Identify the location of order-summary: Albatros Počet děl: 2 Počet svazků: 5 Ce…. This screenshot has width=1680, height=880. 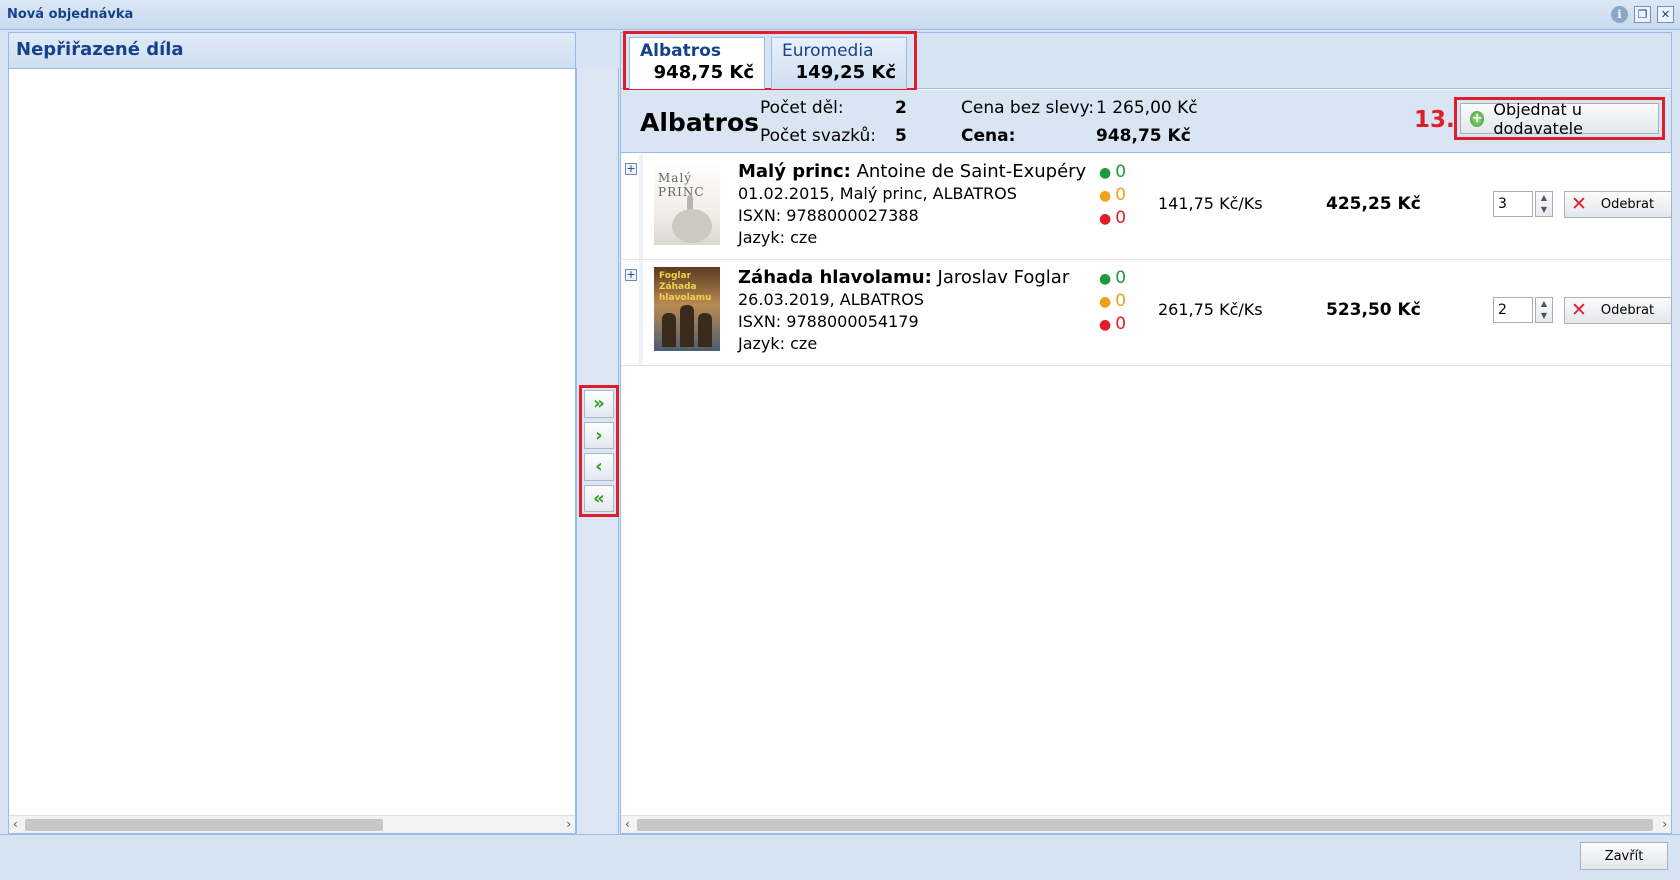
(1146, 121).